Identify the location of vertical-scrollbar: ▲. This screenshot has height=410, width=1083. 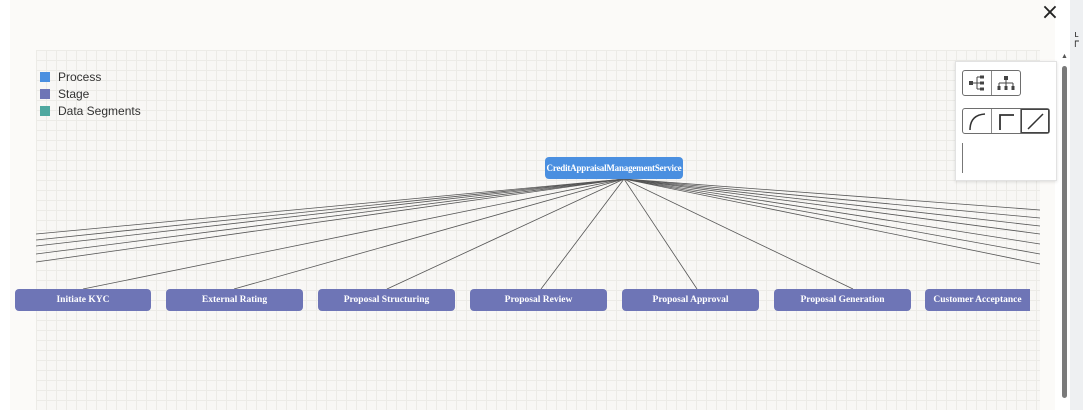
(1065, 231).